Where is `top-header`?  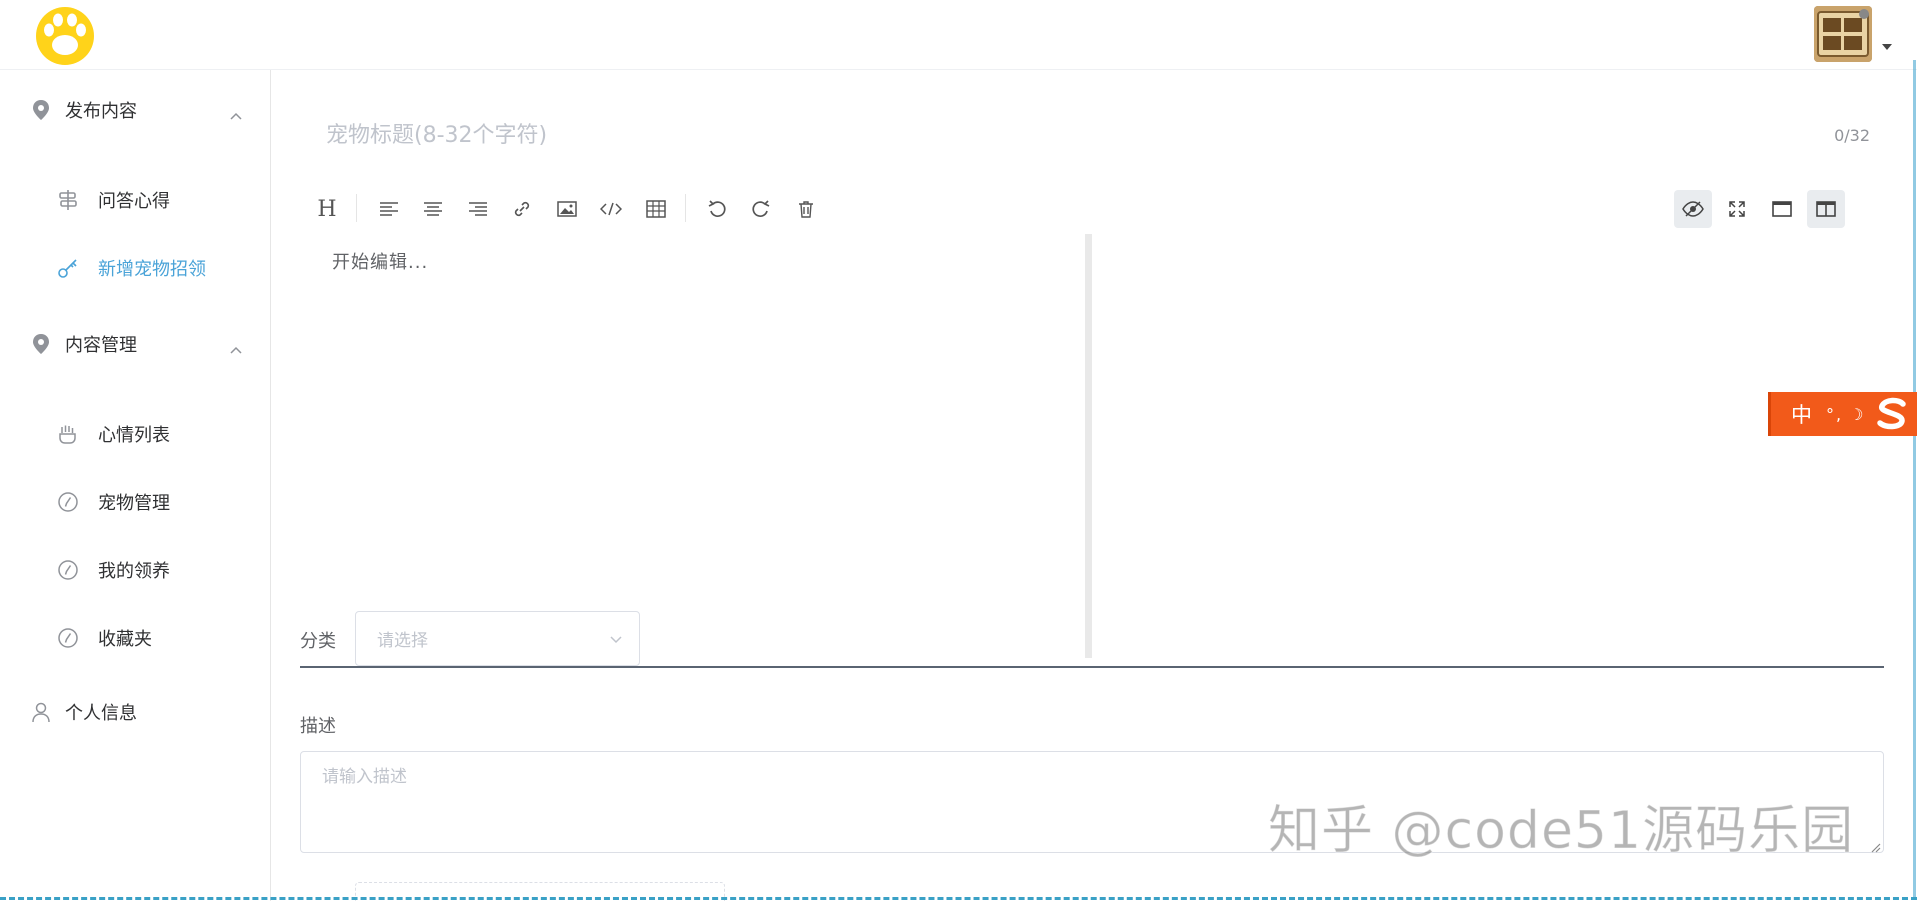 top-header is located at coordinates (958, 35).